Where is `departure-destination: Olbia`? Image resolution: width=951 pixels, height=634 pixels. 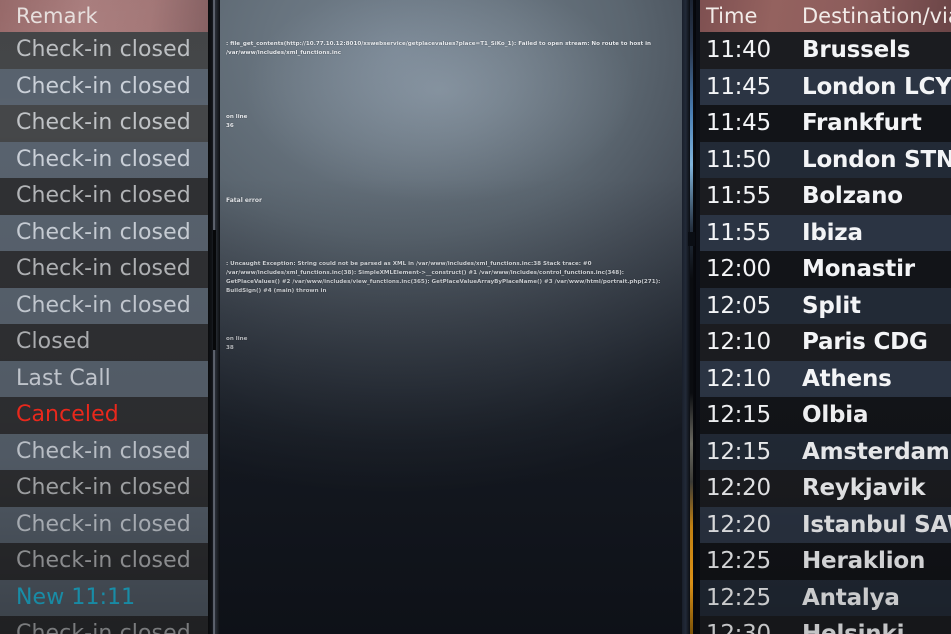
departure-destination: Olbia is located at coordinates (835, 415).